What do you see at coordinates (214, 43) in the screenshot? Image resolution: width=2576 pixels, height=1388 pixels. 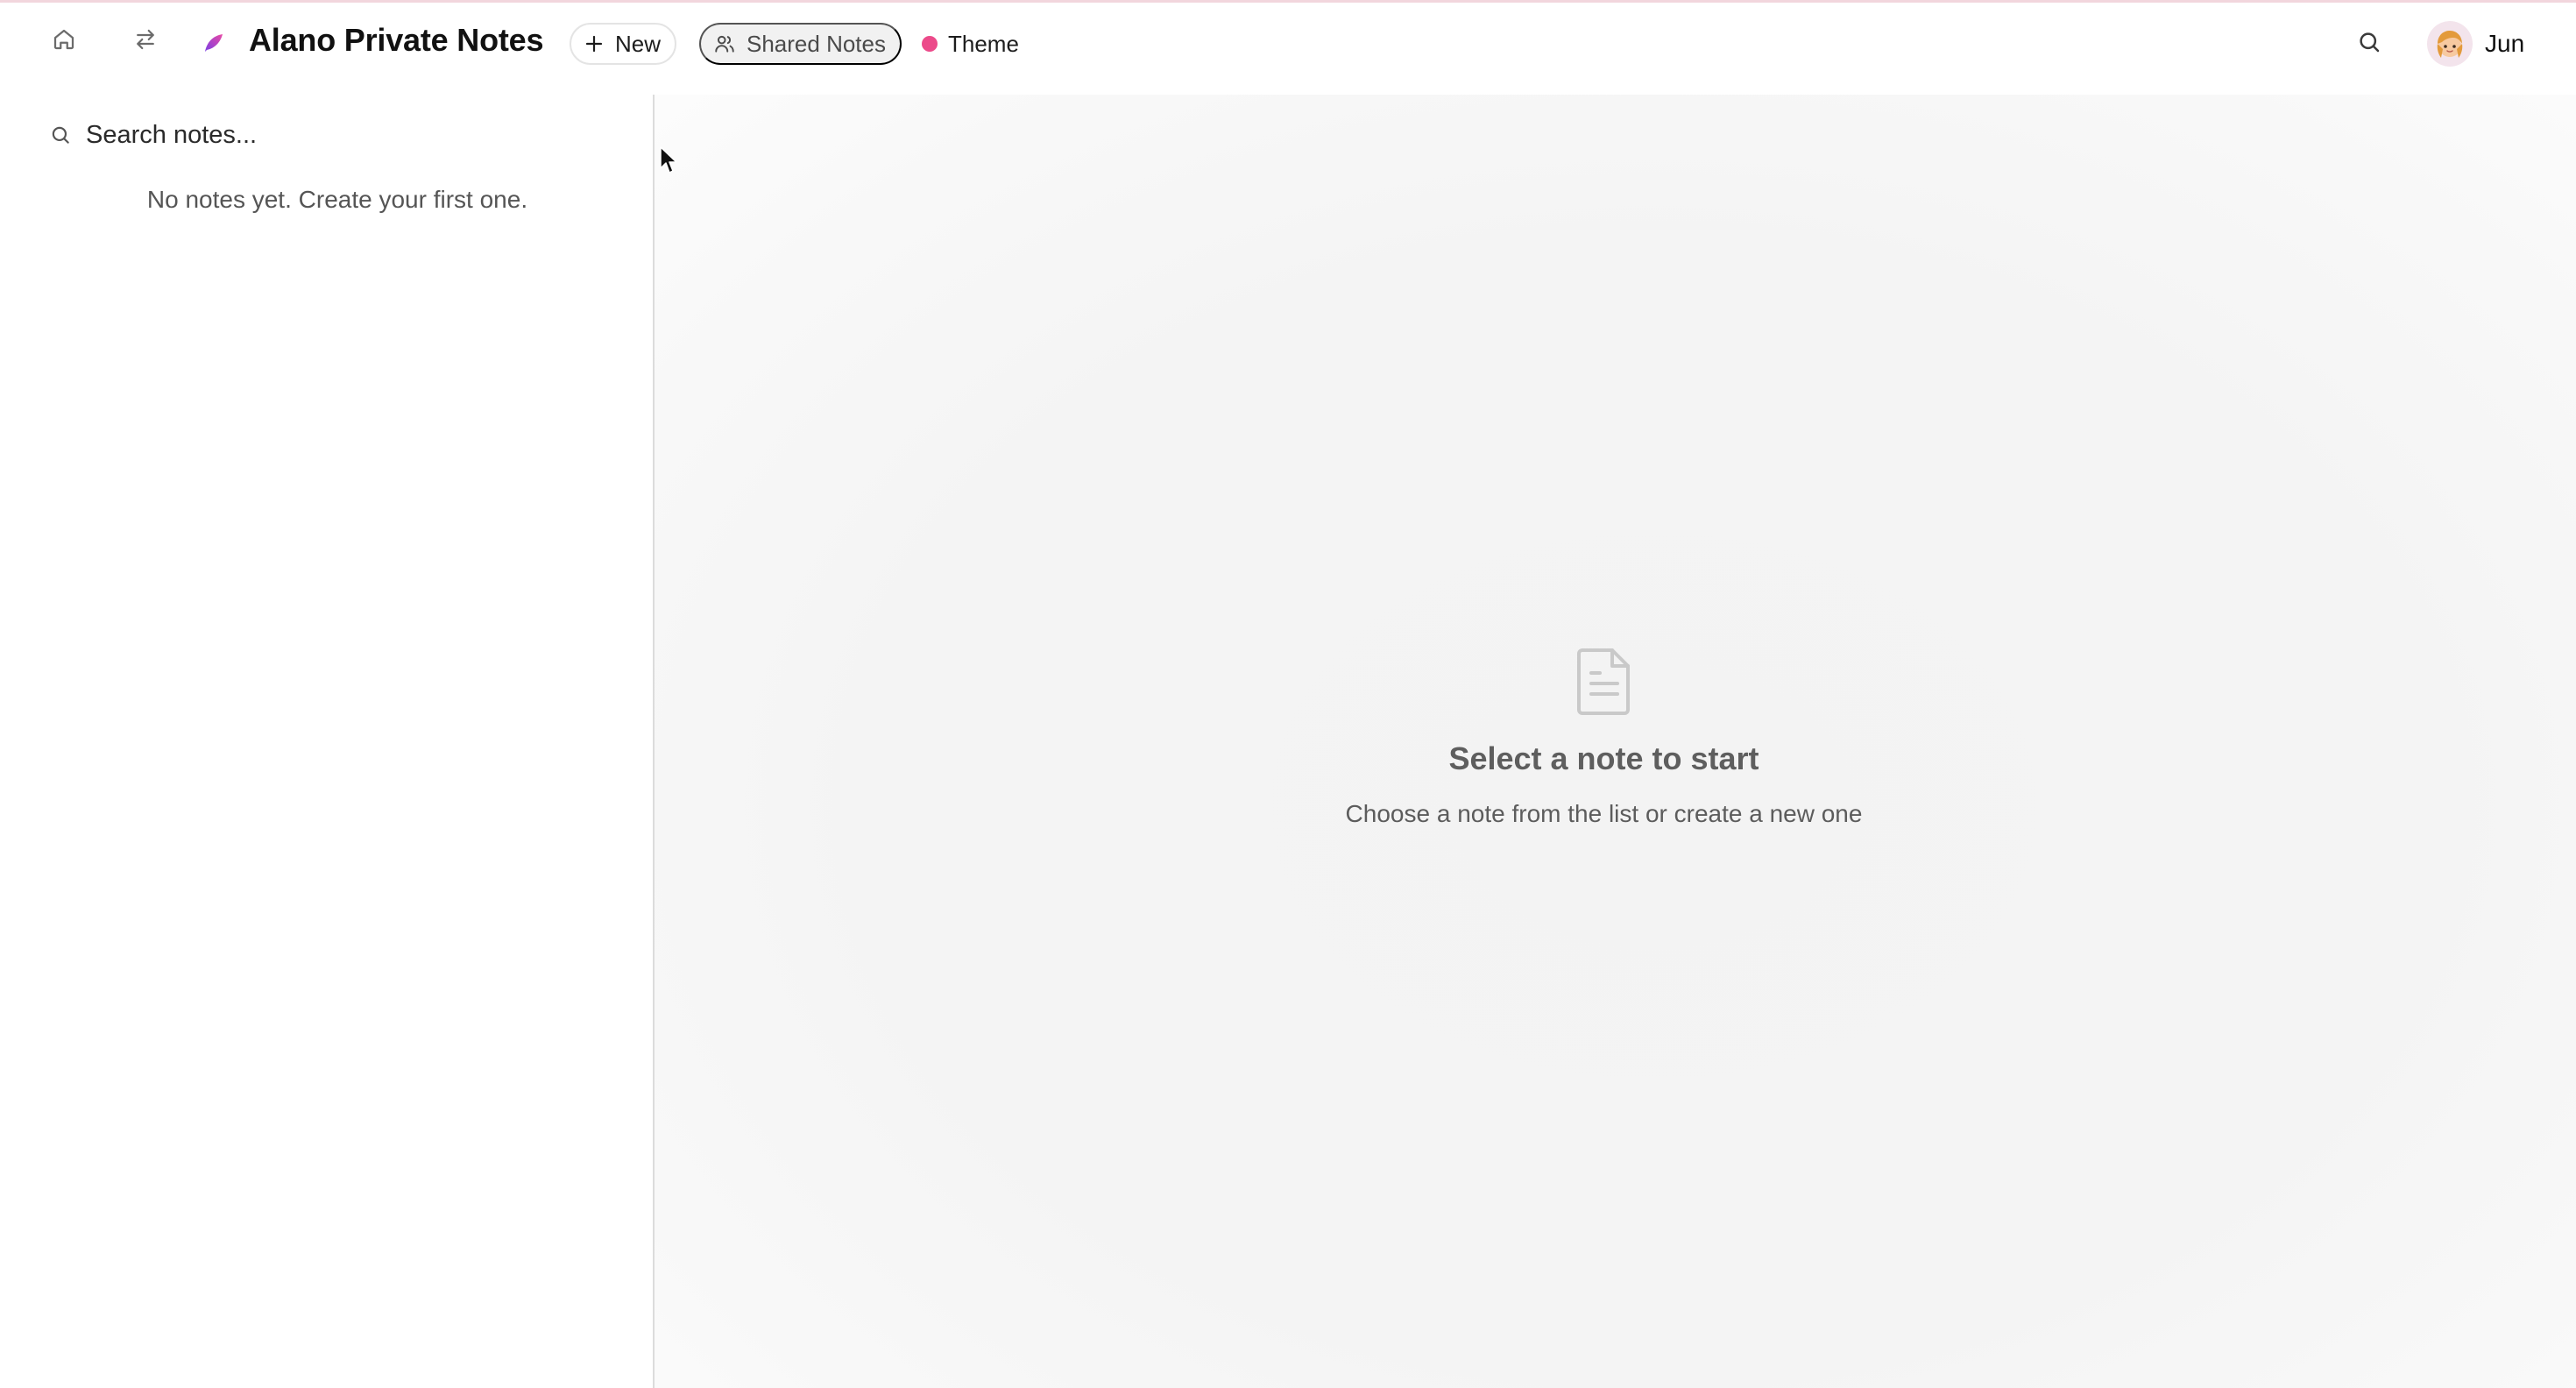 I see `feather-logo-icon` at bounding box center [214, 43].